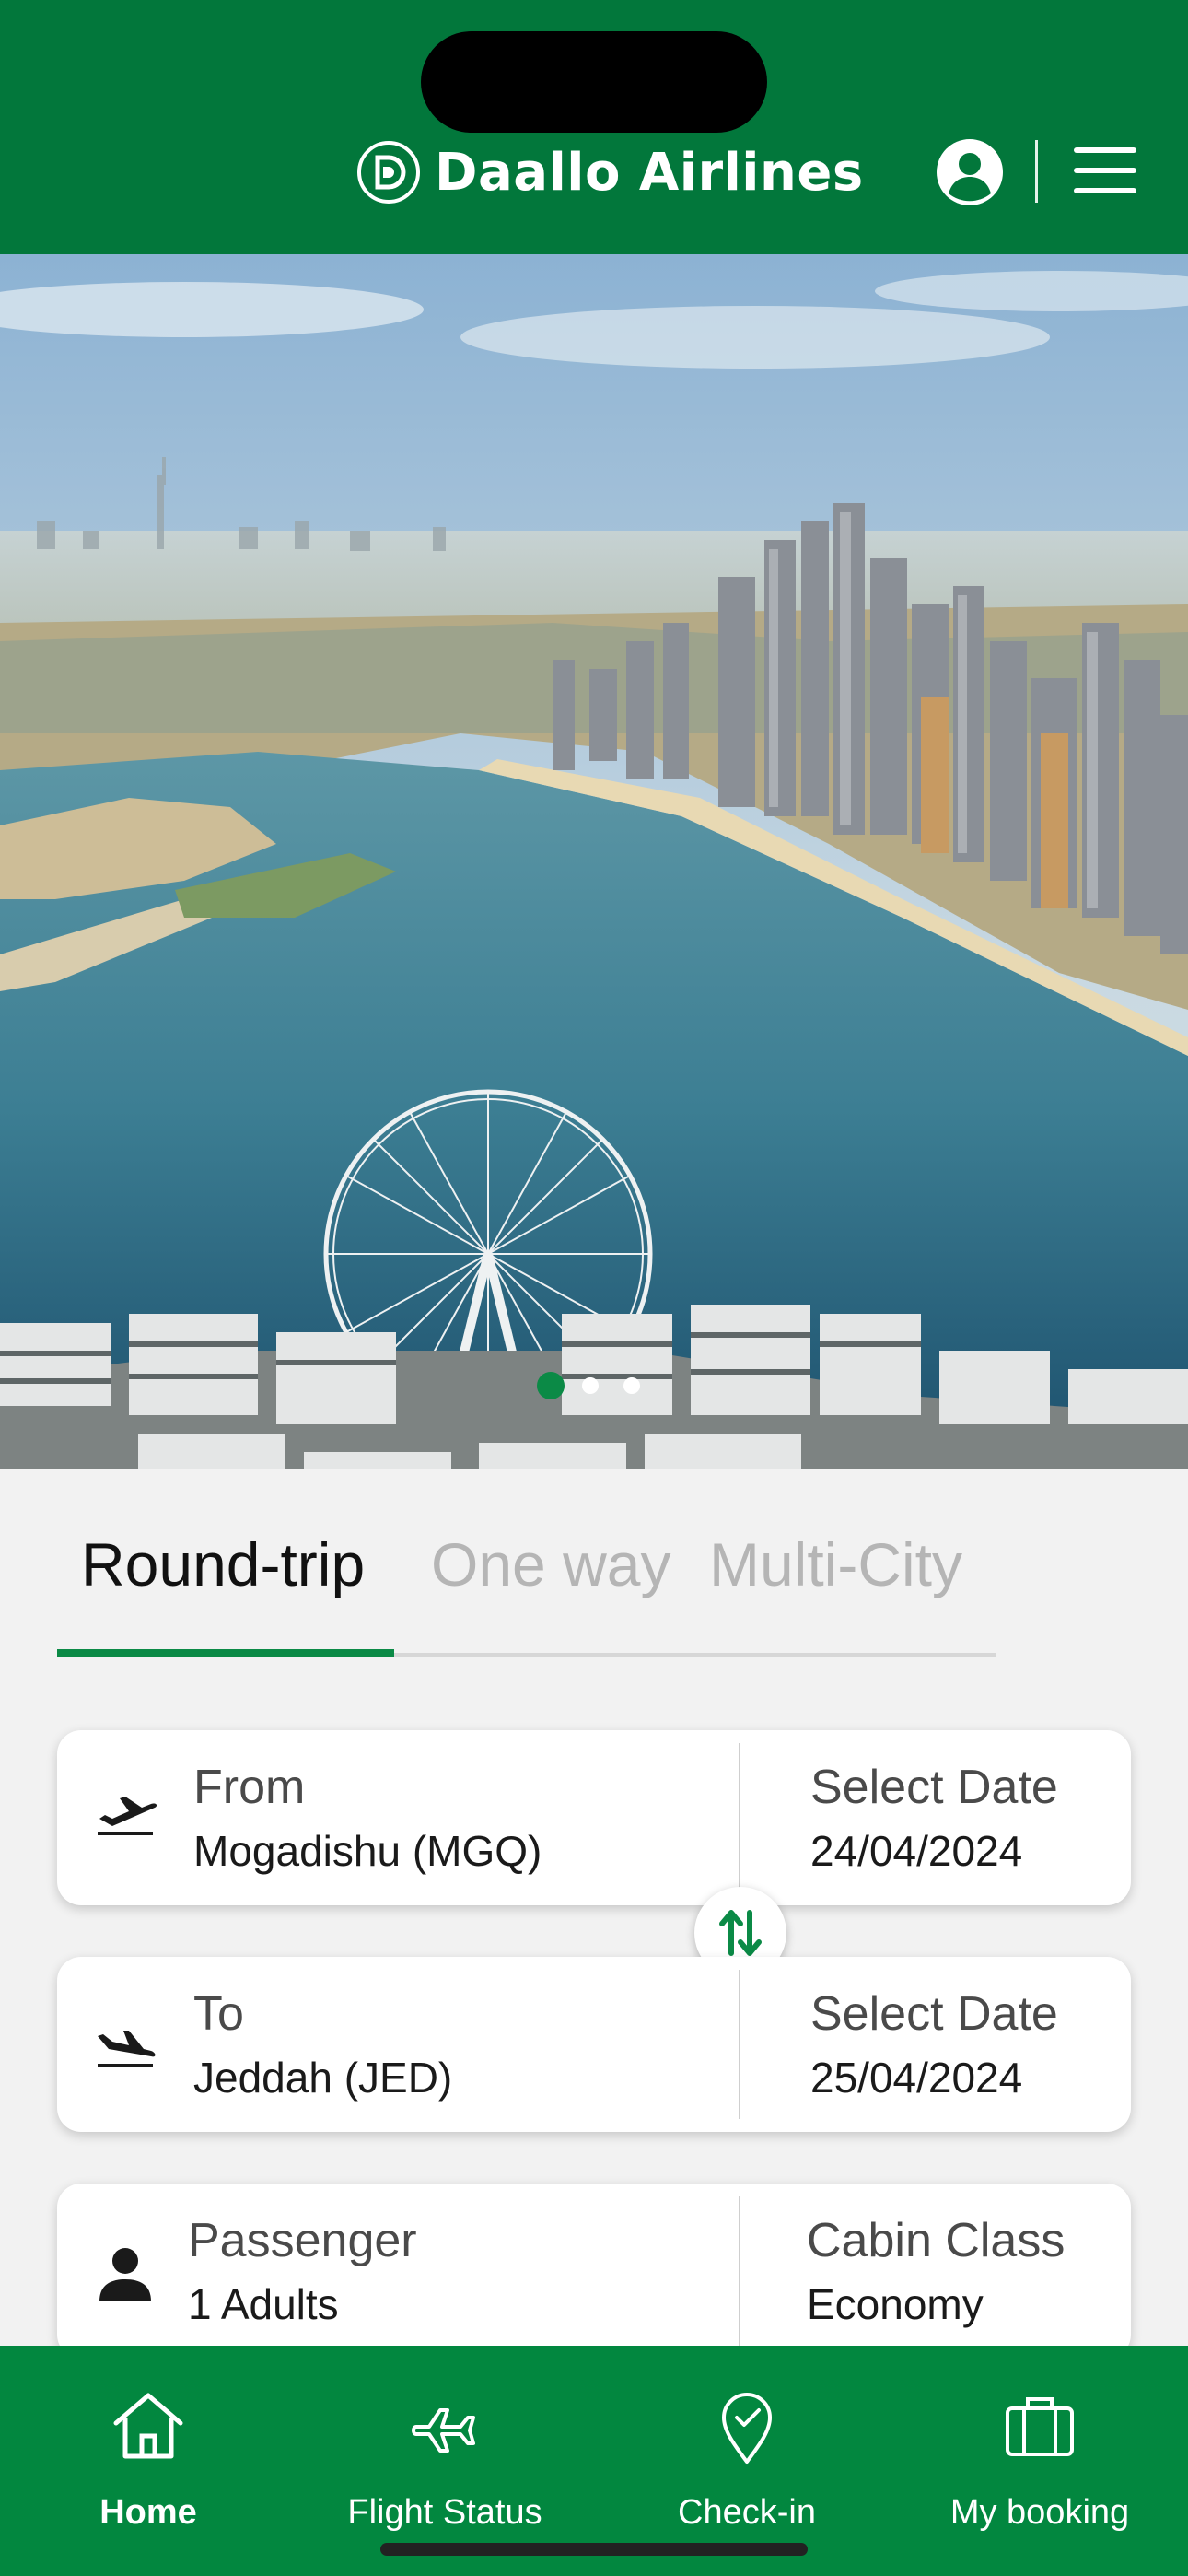 The height and width of the screenshot is (2576, 1188). I want to click on tab-active-indicator, so click(225, 1653).